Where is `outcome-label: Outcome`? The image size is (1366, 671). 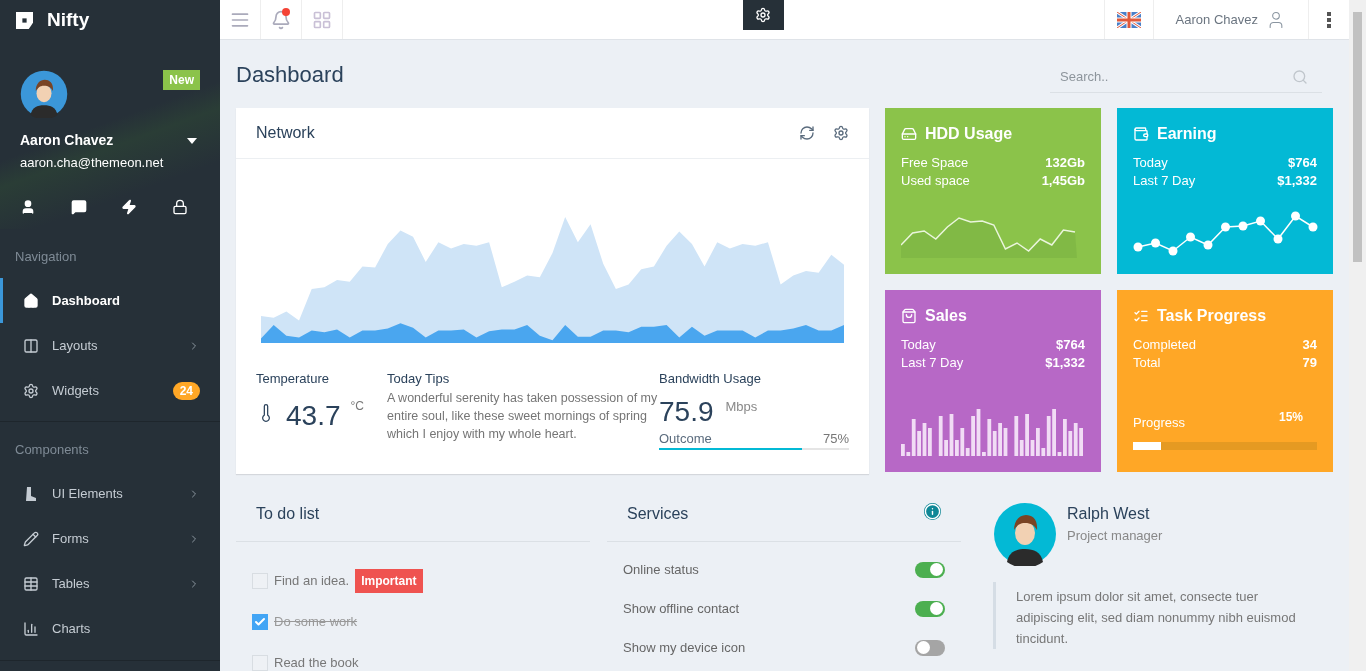 outcome-label: Outcome is located at coordinates (685, 438).